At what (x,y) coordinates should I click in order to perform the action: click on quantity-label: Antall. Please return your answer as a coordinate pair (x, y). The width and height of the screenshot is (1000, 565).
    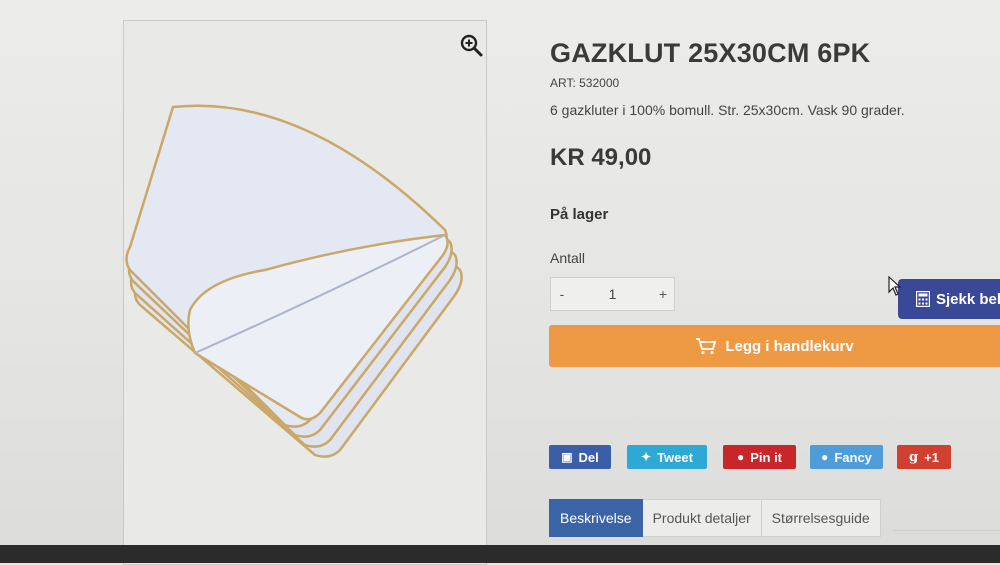
    Looking at the image, I should click on (568, 258).